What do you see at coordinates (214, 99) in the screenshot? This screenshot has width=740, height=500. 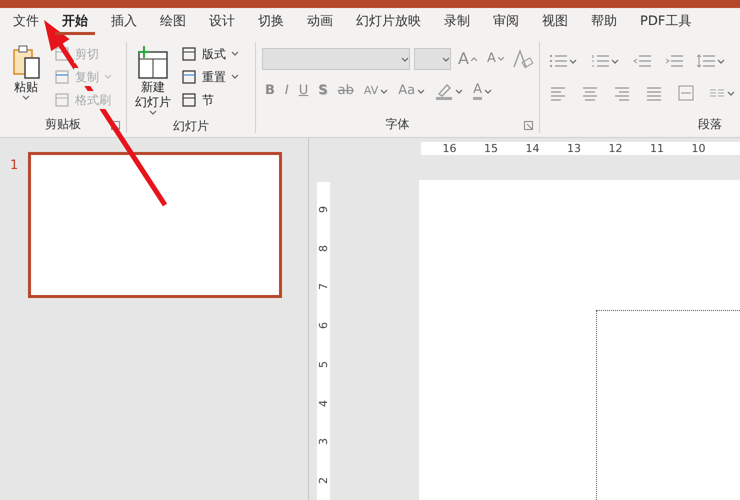 I see `ribbon-button: 节` at bounding box center [214, 99].